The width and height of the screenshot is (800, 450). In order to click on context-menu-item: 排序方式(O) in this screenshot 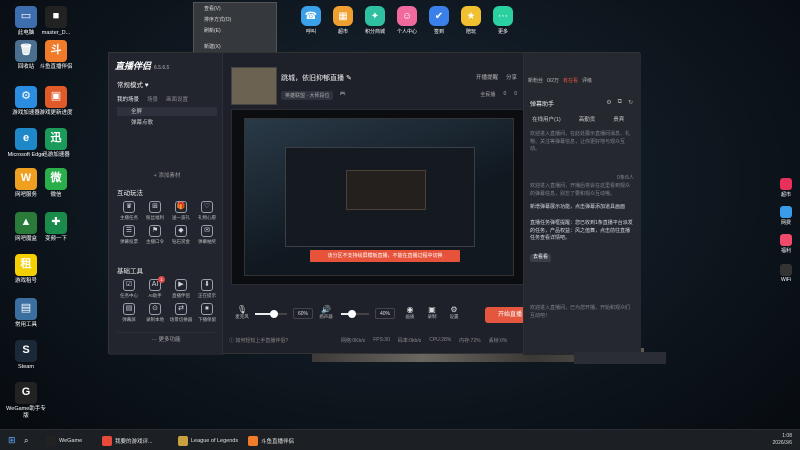, I will do `click(235, 19)`.